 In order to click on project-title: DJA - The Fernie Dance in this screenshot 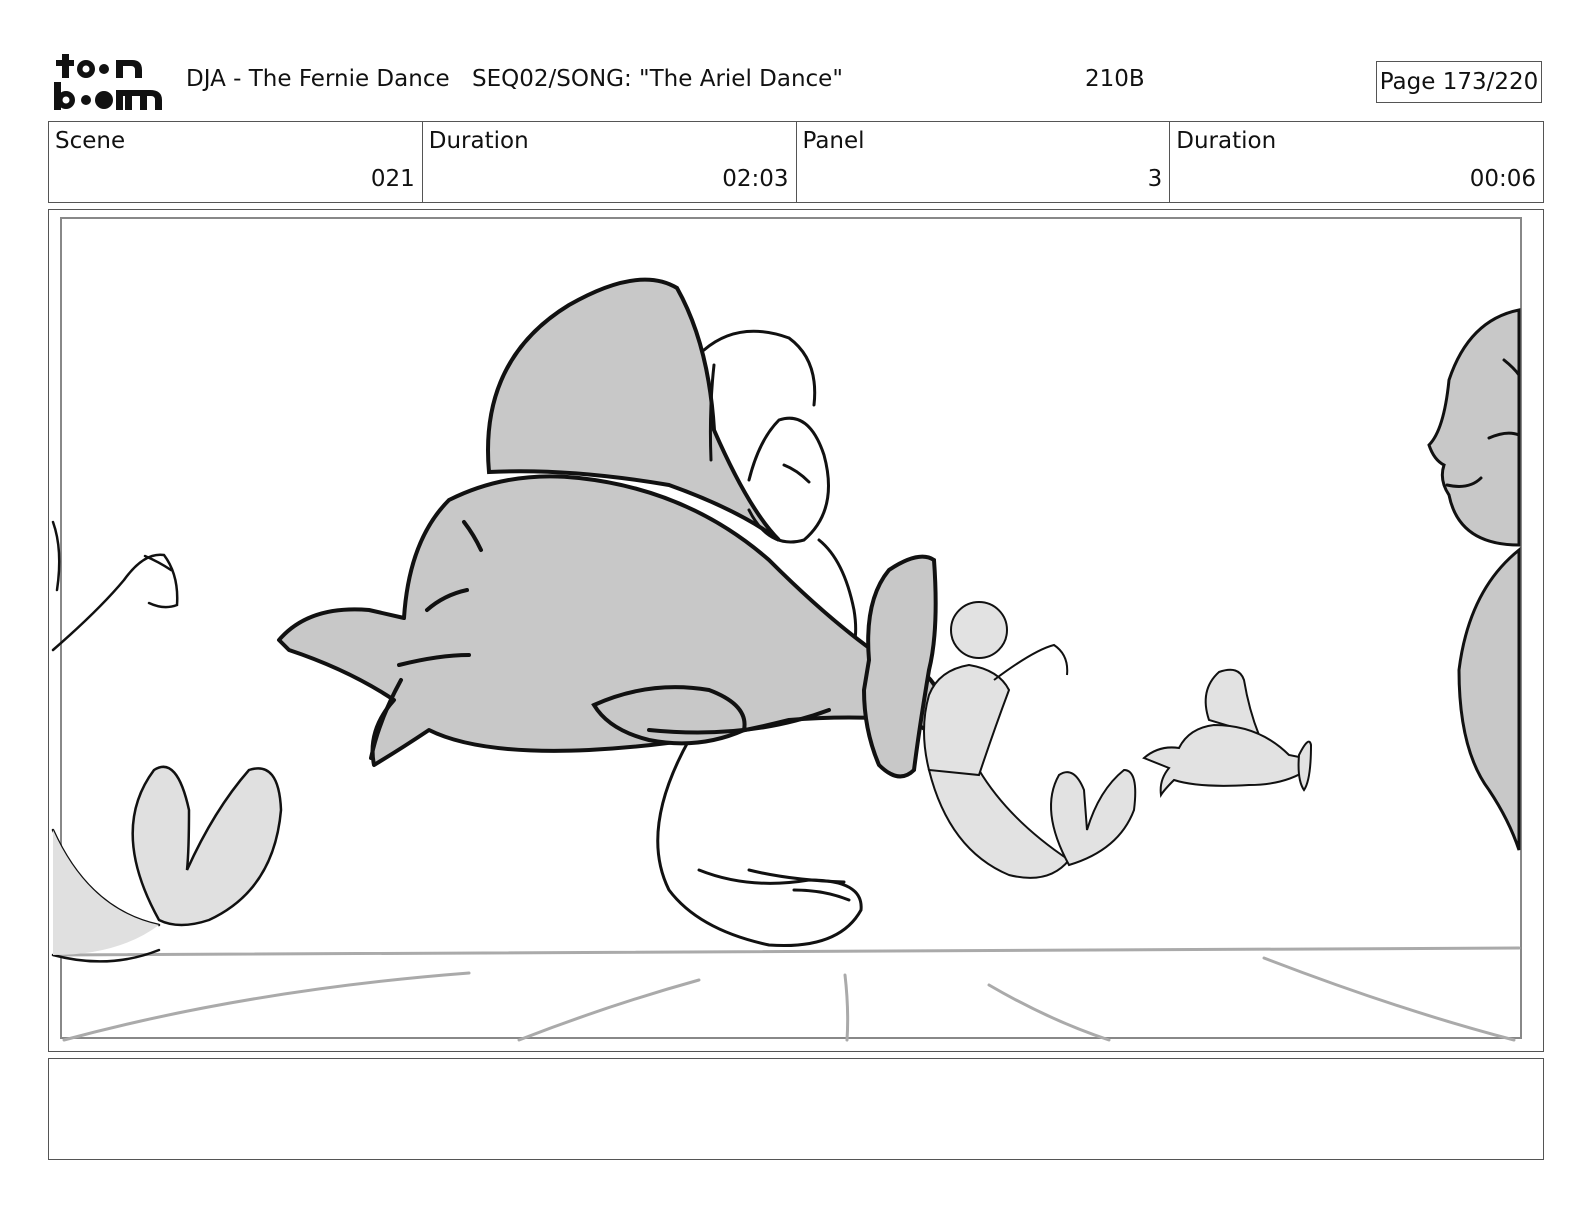, I will do `click(318, 79)`.